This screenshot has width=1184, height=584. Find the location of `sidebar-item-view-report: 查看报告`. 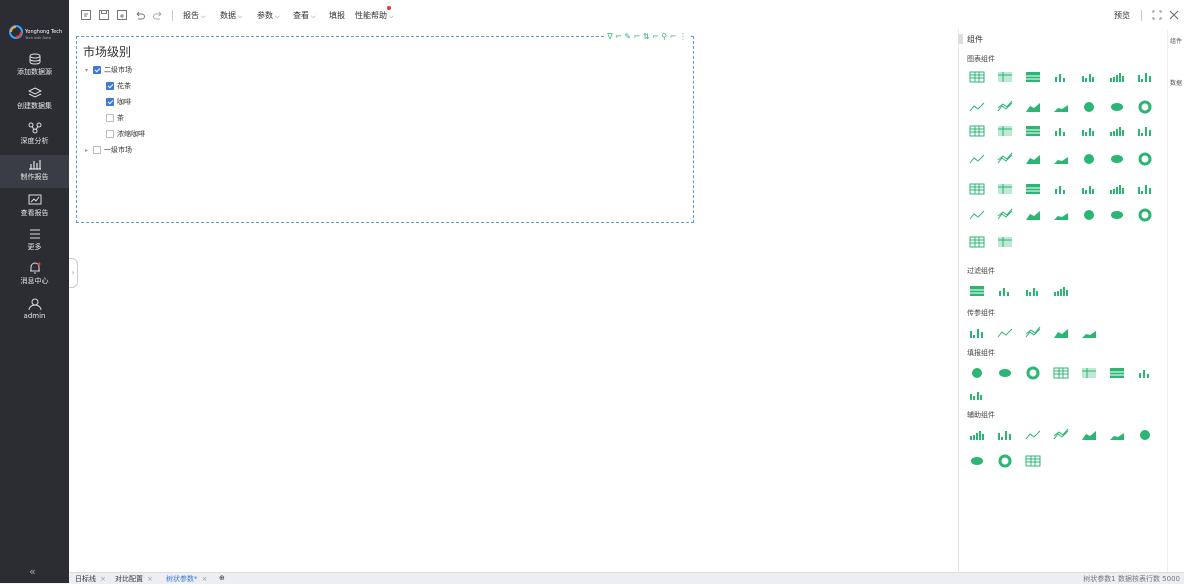

sidebar-item-view-report: 查看报告 is located at coordinates (34, 206).